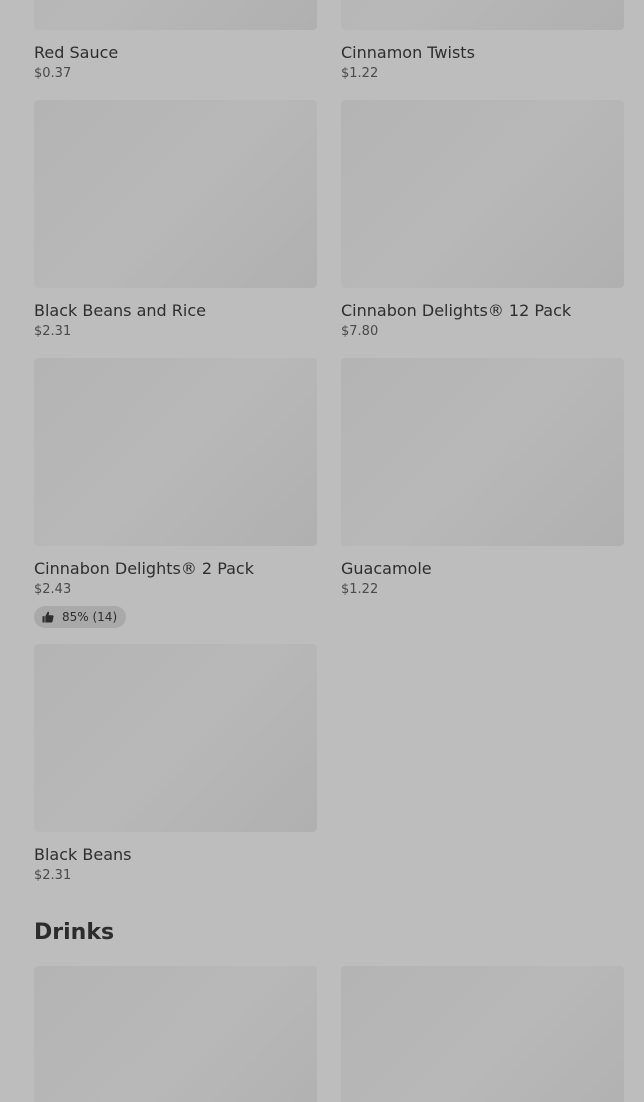 The image size is (644, 1102). What do you see at coordinates (175, 41) in the screenshot?
I see `menu-item-card: Red Sauce $0.37` at bounding box center [175, 41].